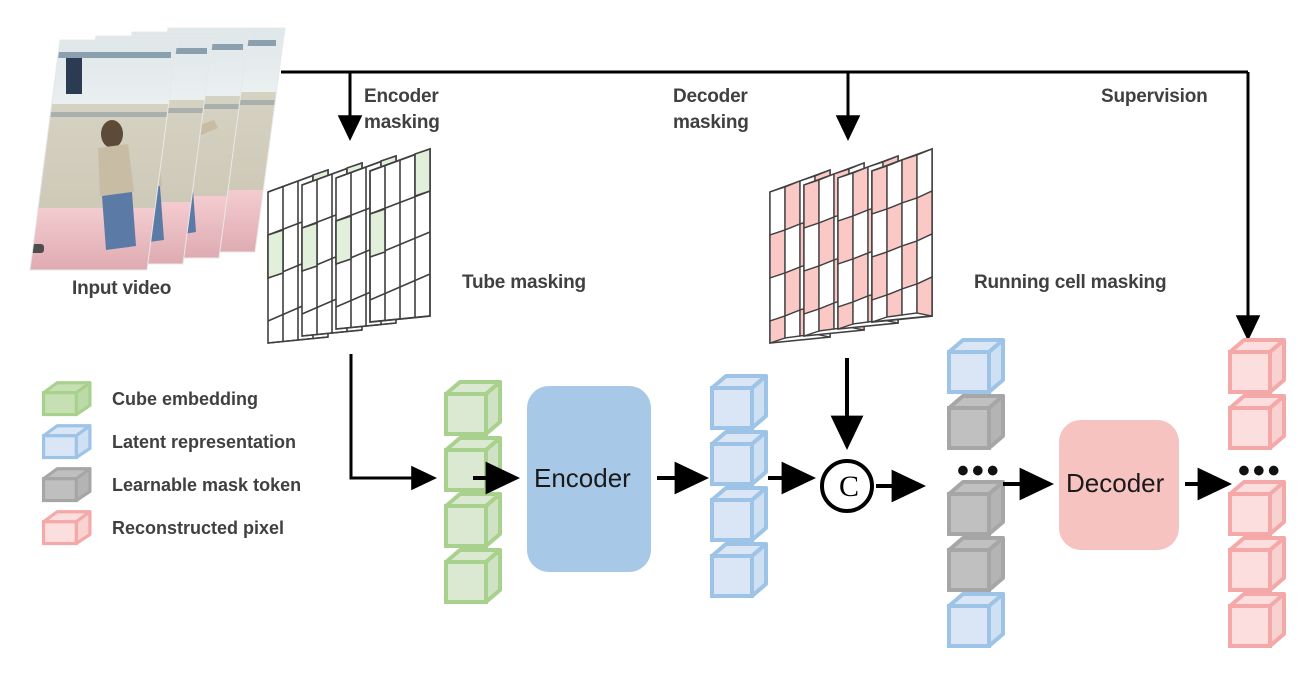 The width and height of the screenshot is (1306, 695). What do you see at coordinates (739, 486) in the screenshot?
I see `latent-column` at bounding box center [739, 486].